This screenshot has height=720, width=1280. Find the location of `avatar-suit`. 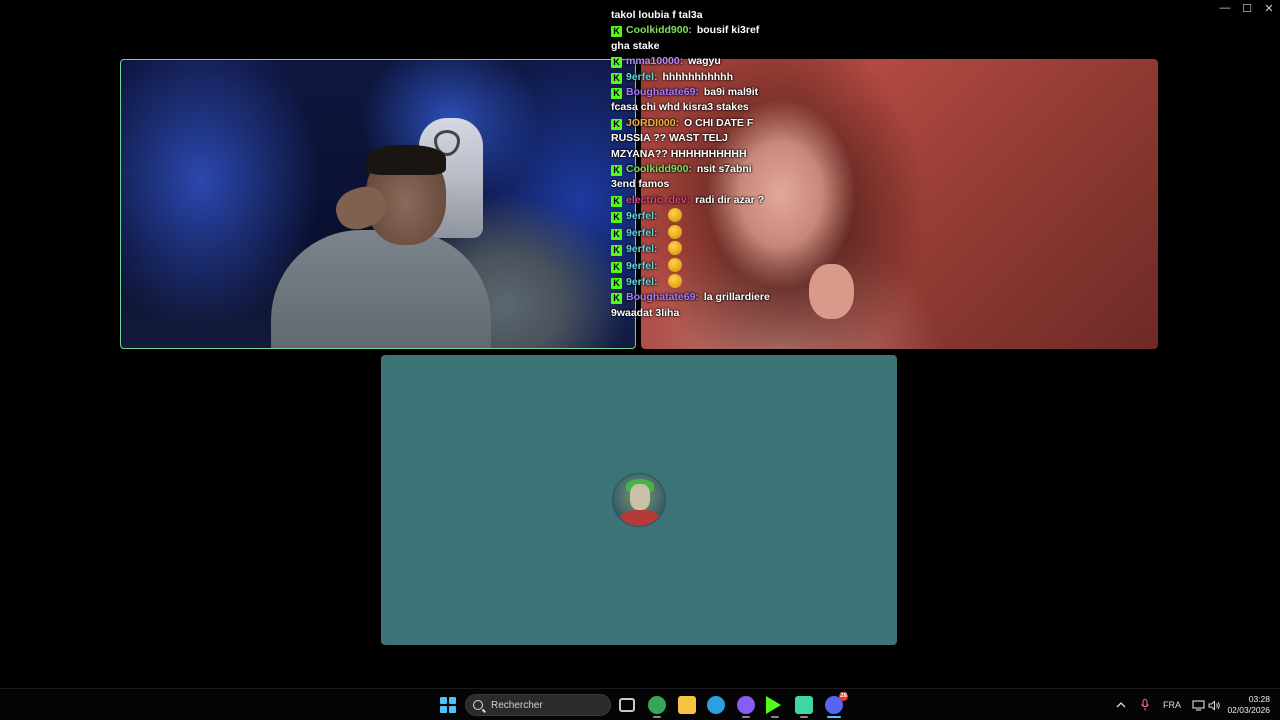

avatar-suit is located at coordinates (640, 518).